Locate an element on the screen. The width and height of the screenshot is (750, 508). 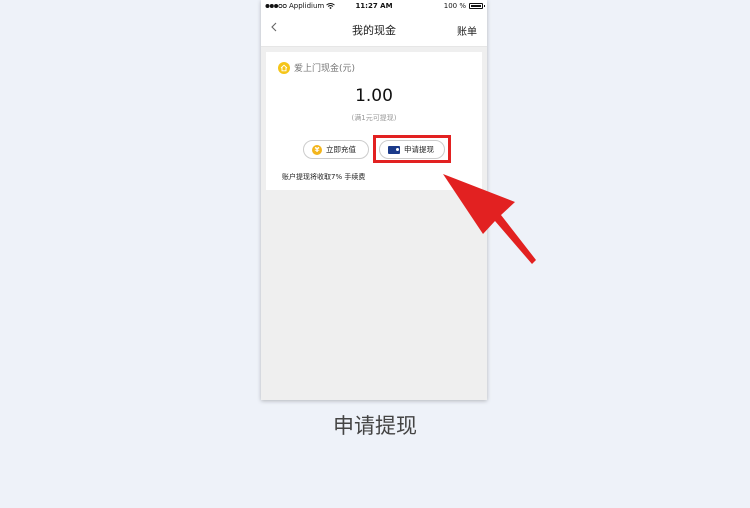
recharge-label: 立即充值 is located at coordinates (341, 149).